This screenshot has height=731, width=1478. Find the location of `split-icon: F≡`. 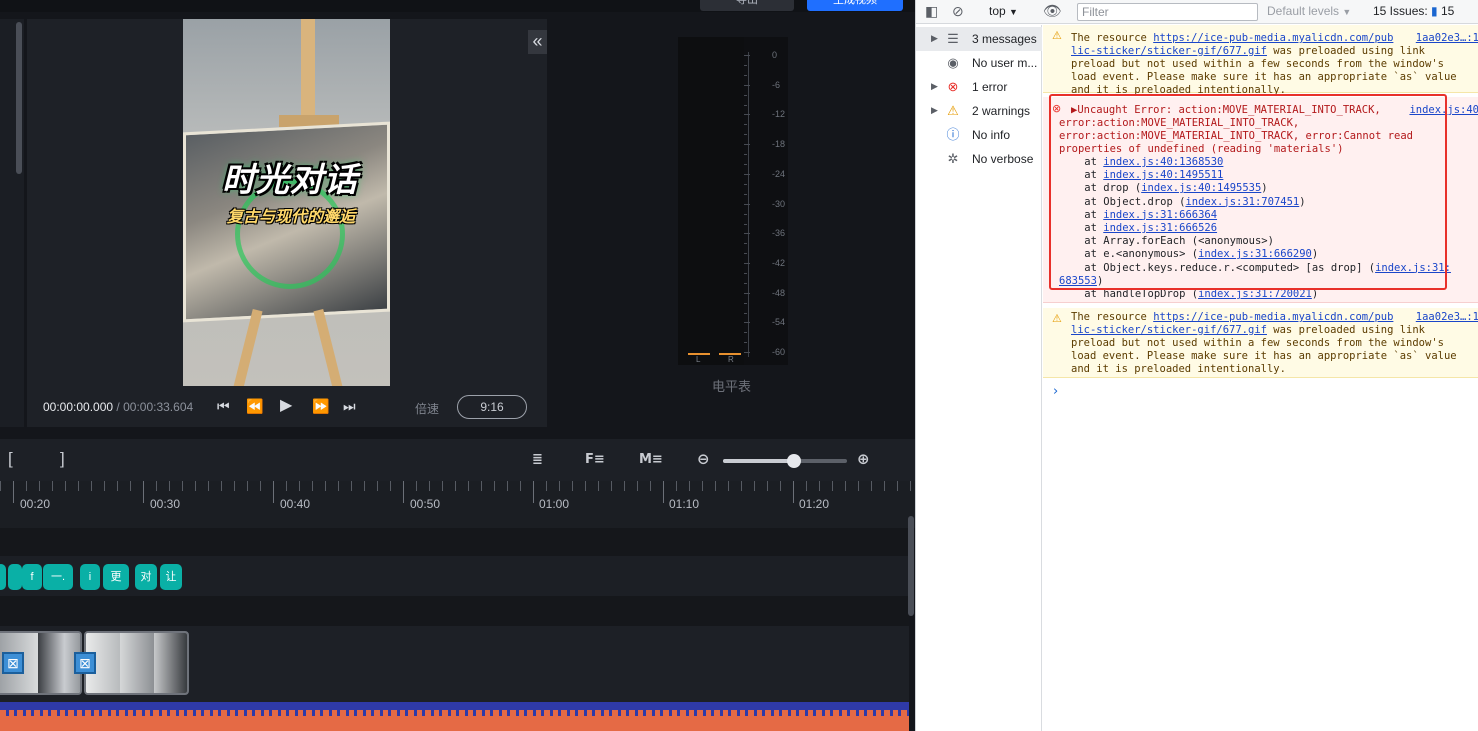

split-icon: F≡ is located at coordinates (595, 459).